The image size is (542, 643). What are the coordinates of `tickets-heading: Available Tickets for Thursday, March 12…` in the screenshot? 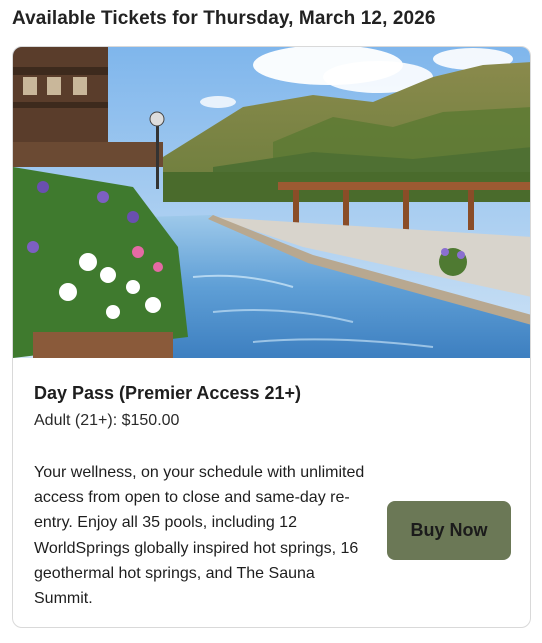 It's located at (224, 18).